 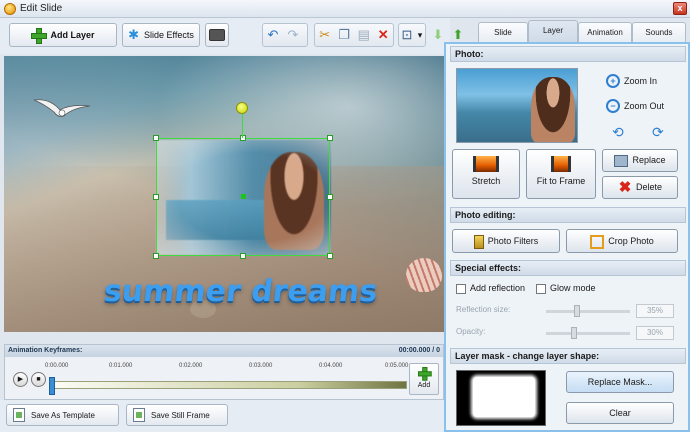 I want to click on save-still-frame-label: Save Still Frame, so click(x=180, y=415).